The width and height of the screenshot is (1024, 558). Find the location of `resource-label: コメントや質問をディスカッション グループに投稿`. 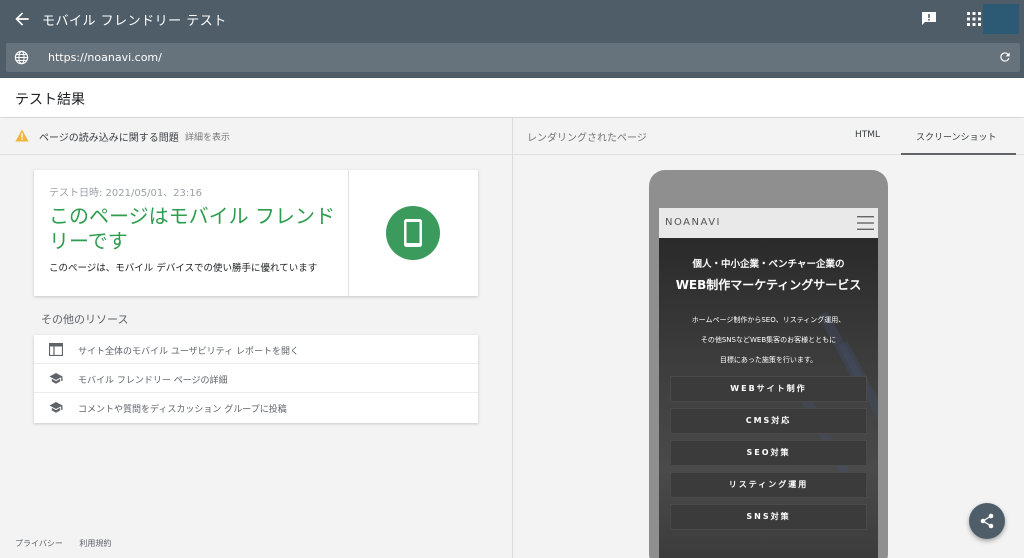

resource-label: コメントや質問をディスカッション グループに投稿 is located at coordinates (182, 410).